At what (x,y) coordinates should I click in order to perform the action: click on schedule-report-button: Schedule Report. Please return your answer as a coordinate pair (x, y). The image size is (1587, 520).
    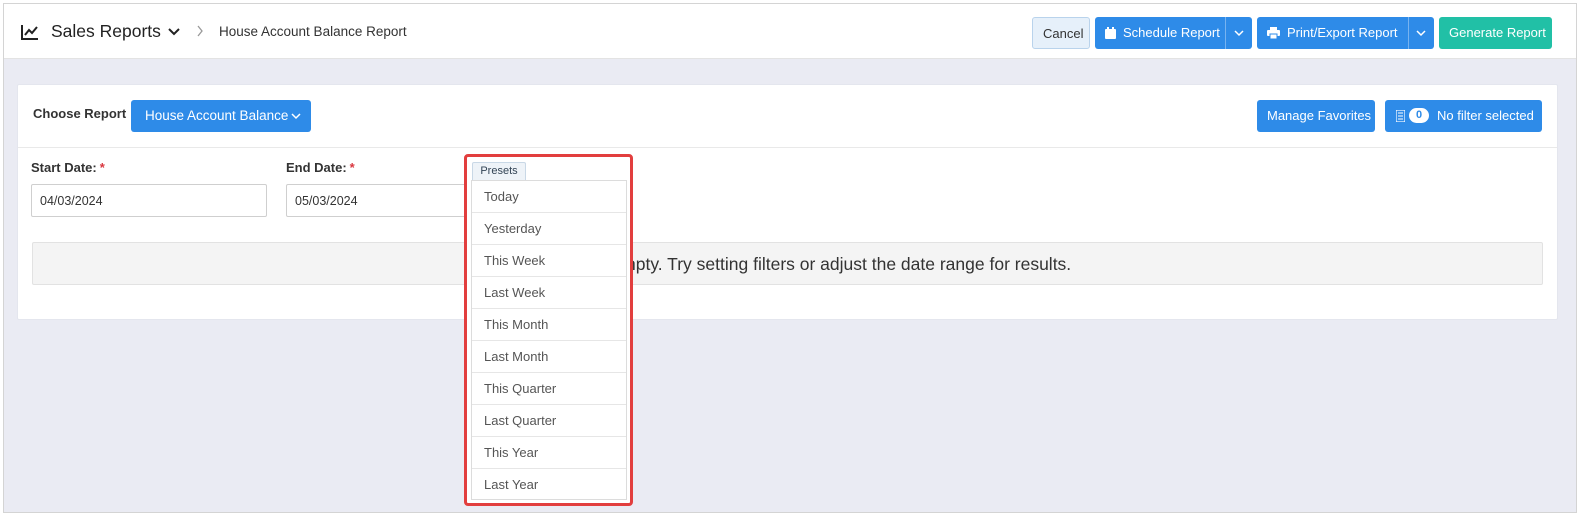
    Looking at the image, I should click on (1173, 33).